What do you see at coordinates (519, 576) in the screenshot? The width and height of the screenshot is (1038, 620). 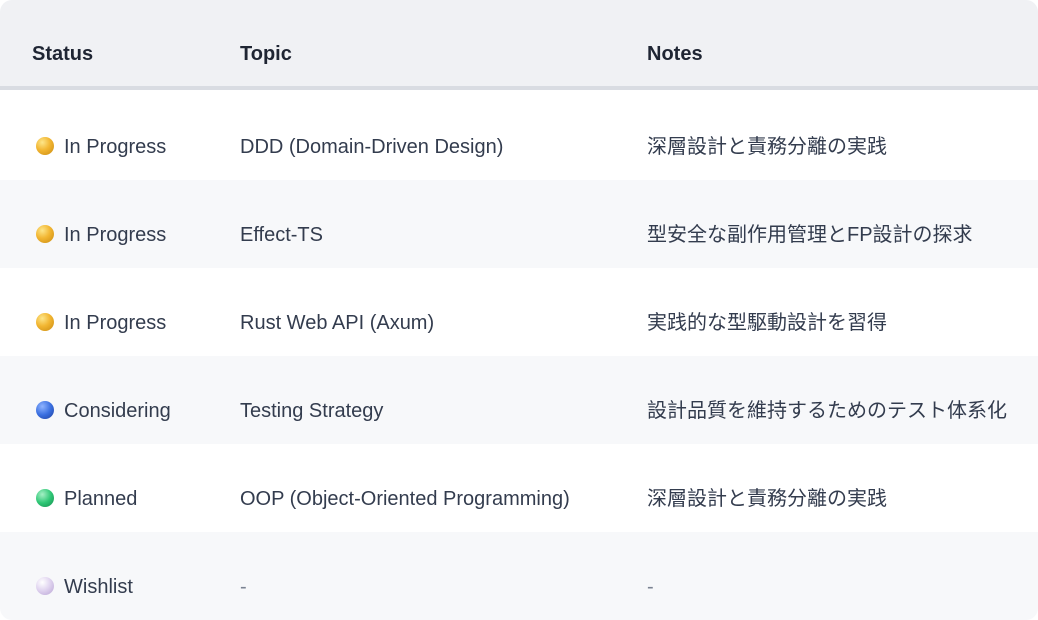 I see `table-row: Wishlist - -` at bounding box center [519, 576].